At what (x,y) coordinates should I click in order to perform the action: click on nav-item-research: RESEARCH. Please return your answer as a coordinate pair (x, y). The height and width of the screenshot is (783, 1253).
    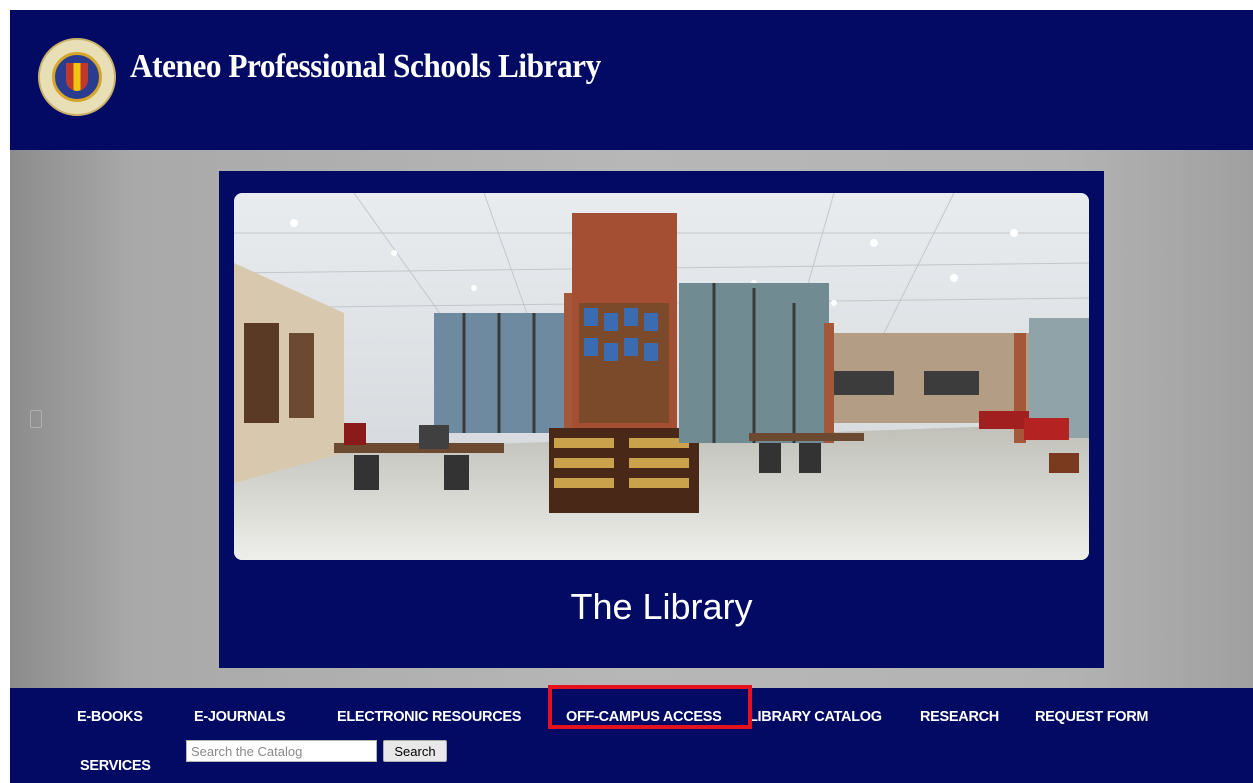
    Looking at the image, I should click on (959, 717).